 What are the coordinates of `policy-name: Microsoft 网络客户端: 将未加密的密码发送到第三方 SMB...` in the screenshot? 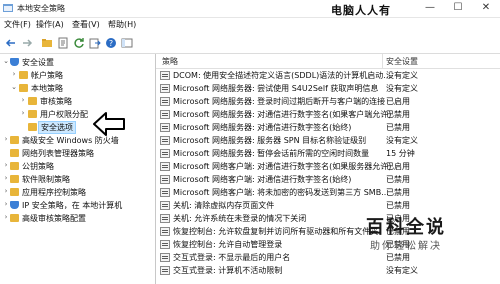 It's located at (281, 192).